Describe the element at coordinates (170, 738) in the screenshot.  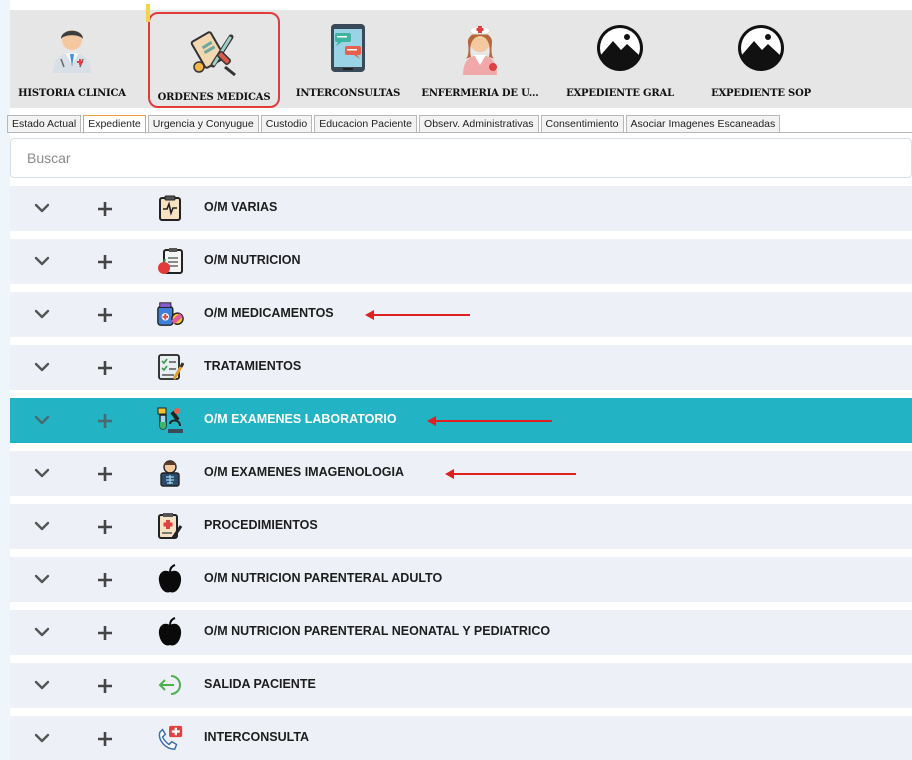
I see `phone-medical-icon` at that location.